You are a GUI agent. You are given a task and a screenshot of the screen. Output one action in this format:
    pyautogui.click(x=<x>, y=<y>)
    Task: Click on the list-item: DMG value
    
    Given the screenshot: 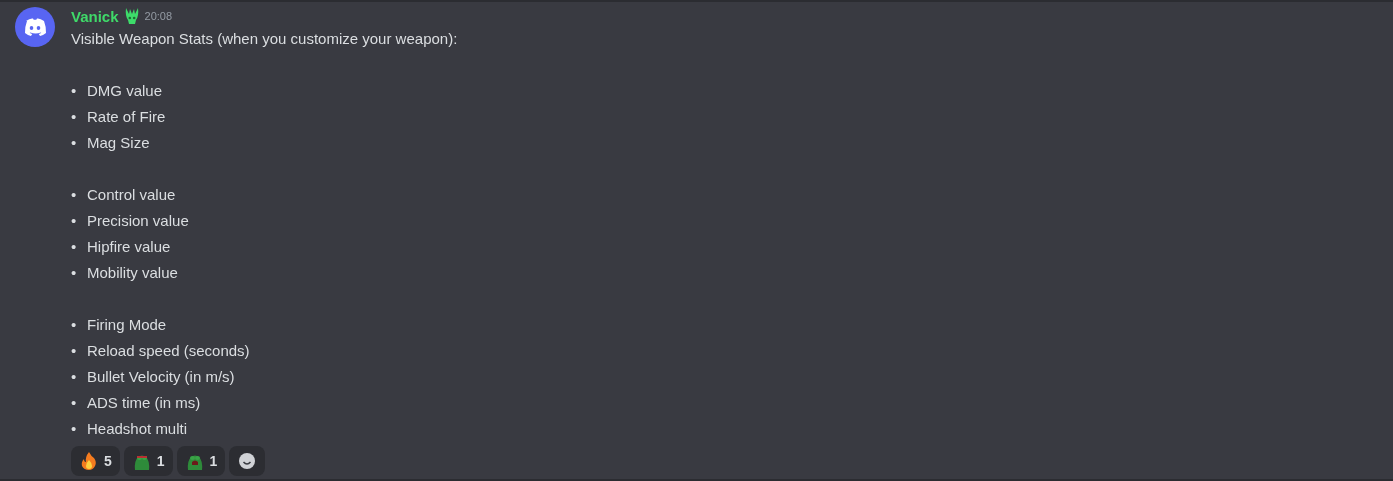 What is the action you would take?
    pyautogui.click(x=125, y=91)
    